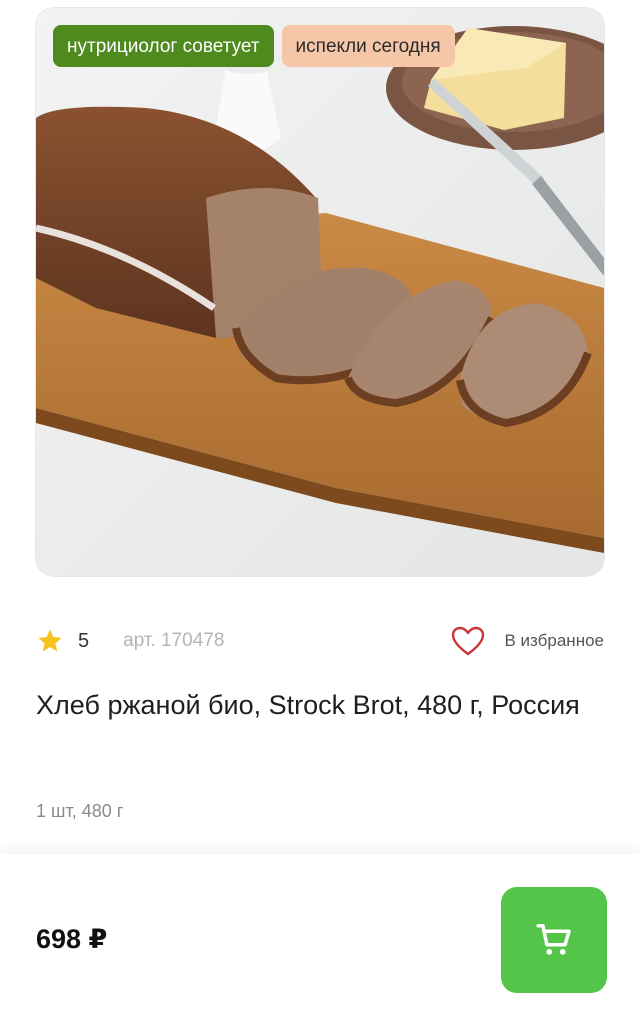  What do you see at coordinates (368, 46) in the screenshot?
I see `baked-today-badge: испекли сегодня` at bounding box center [368, 46].